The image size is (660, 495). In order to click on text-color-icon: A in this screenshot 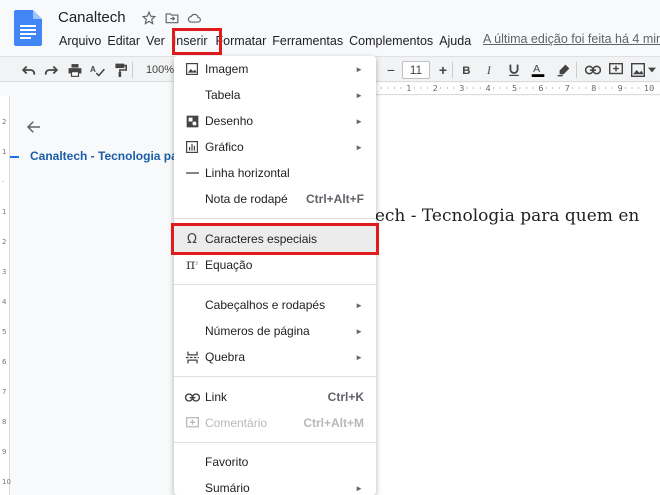, I will do `click(538, 70)`.